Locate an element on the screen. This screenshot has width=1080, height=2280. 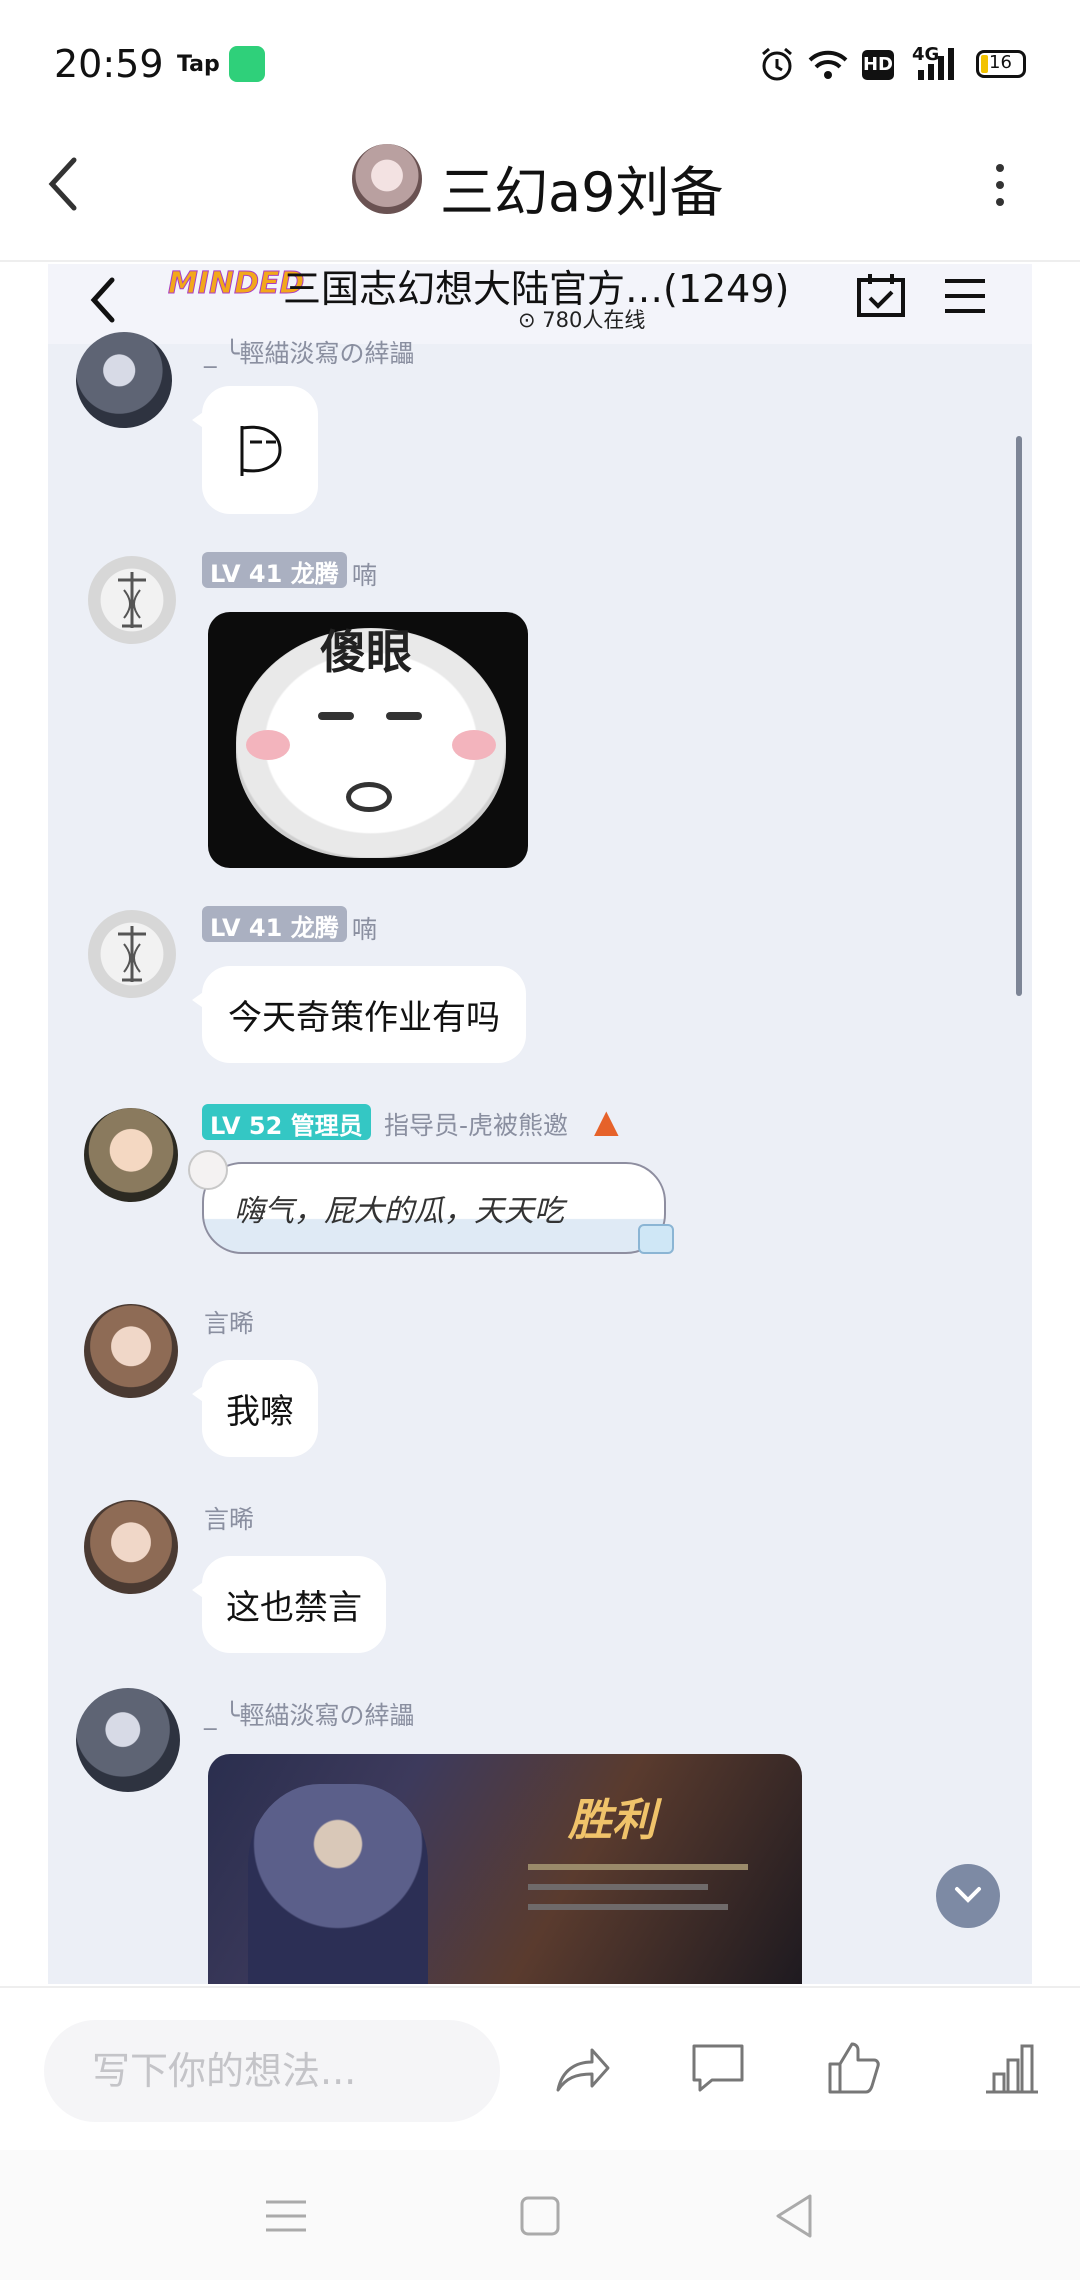
bubble-decoration-icon is located at coordinates (208, 1170).